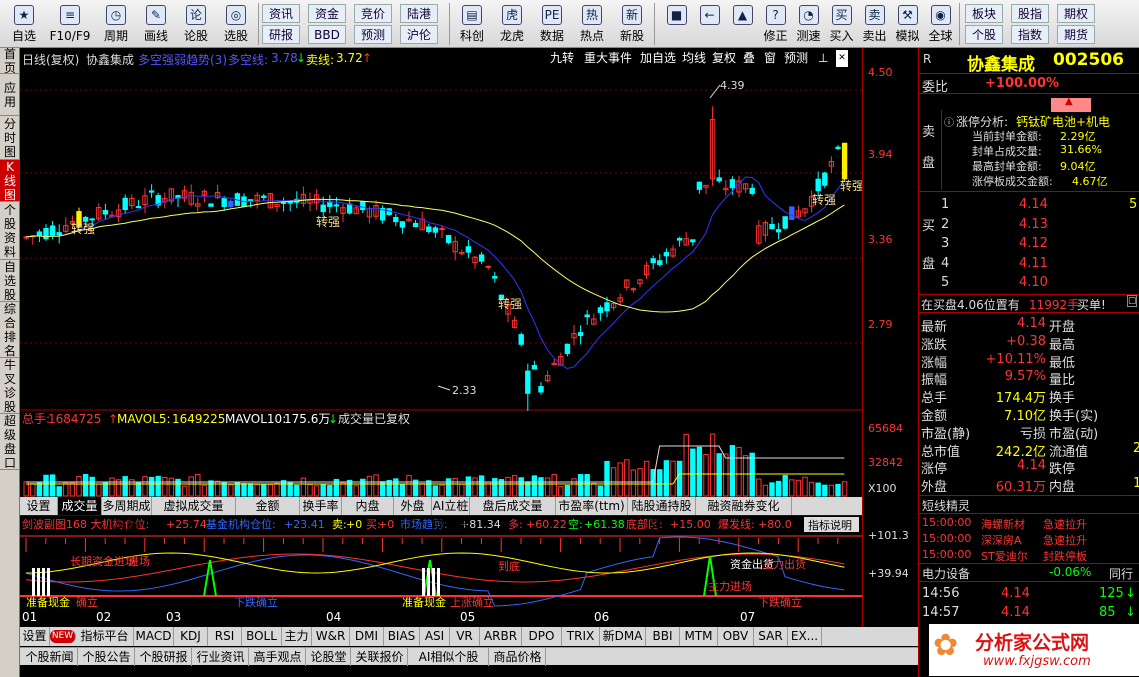  Describe the element at coordinates (297, 636) in the screenshot. I see `indicator-tab-7: 主力` at that location.